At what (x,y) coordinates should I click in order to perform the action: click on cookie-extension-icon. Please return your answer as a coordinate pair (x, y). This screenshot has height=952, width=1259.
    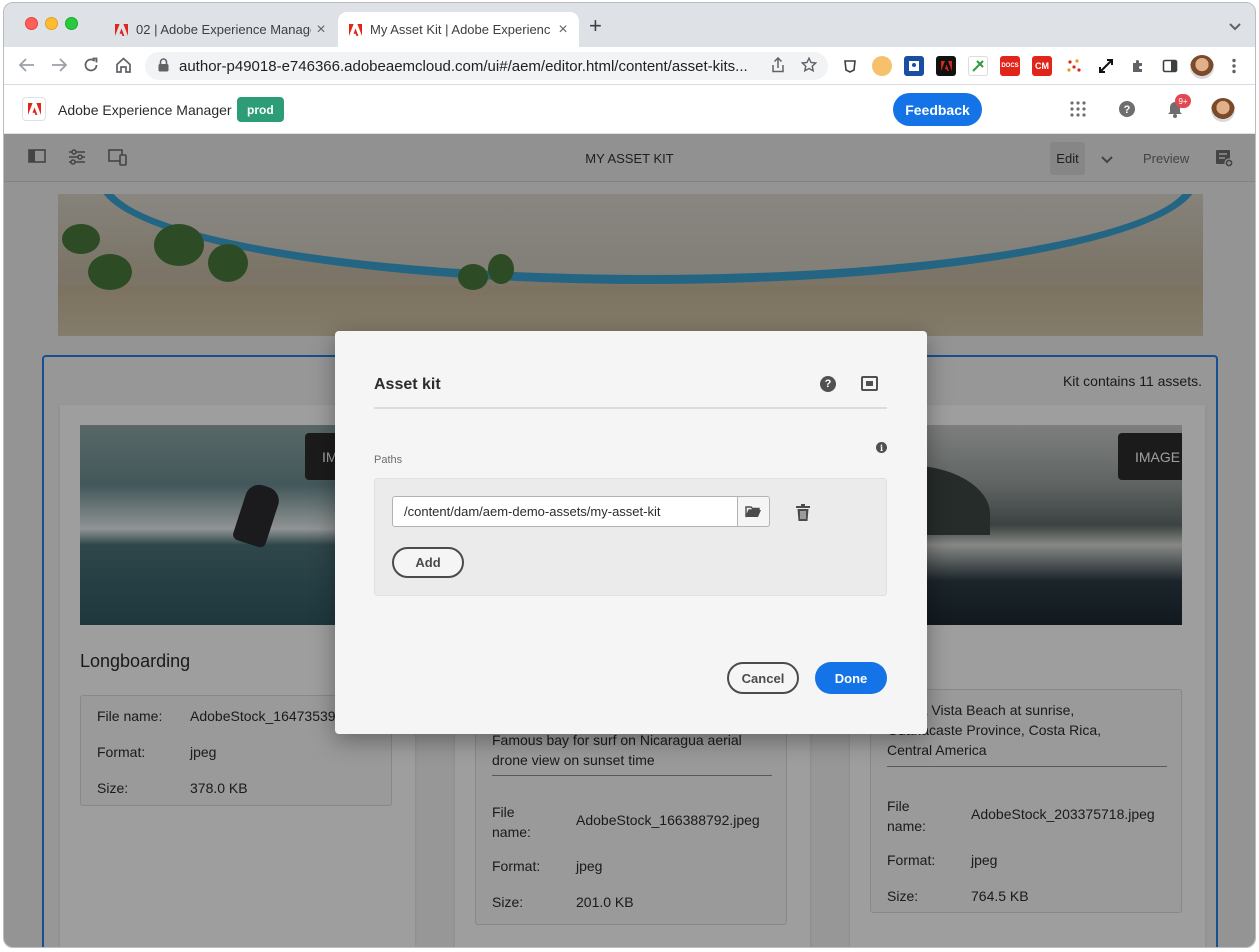
    Looking at the image, I should click on (882, 66).